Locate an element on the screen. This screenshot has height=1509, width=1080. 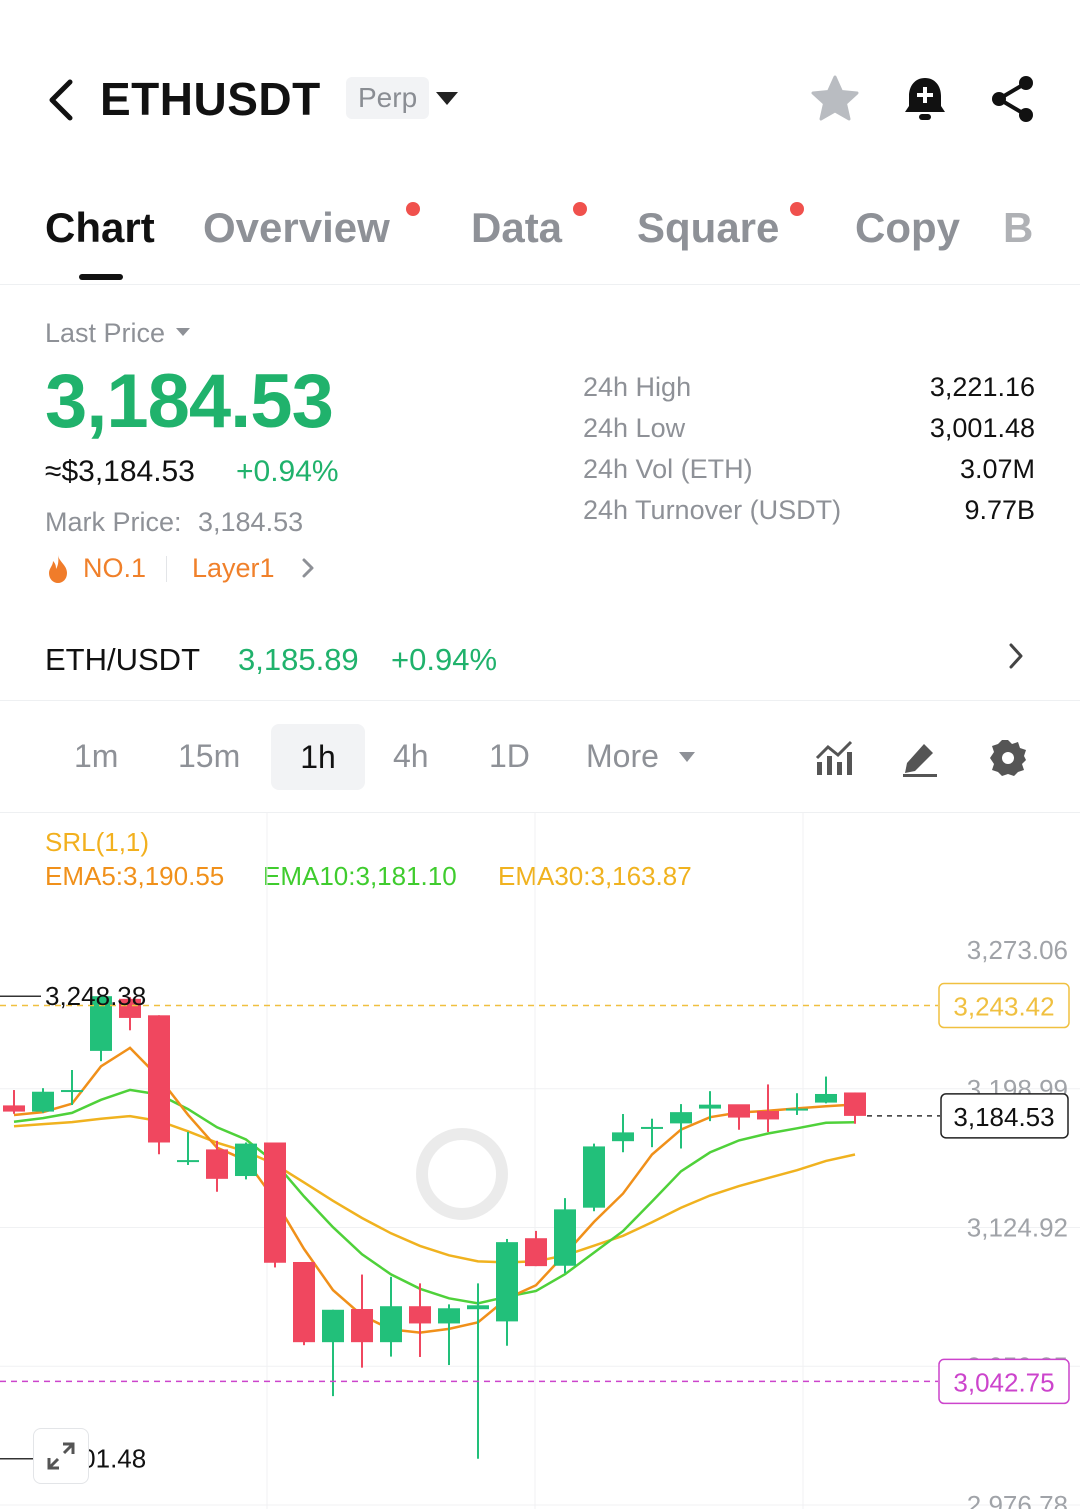
spot-change: +0.94% is located at coordinates (444, 659).